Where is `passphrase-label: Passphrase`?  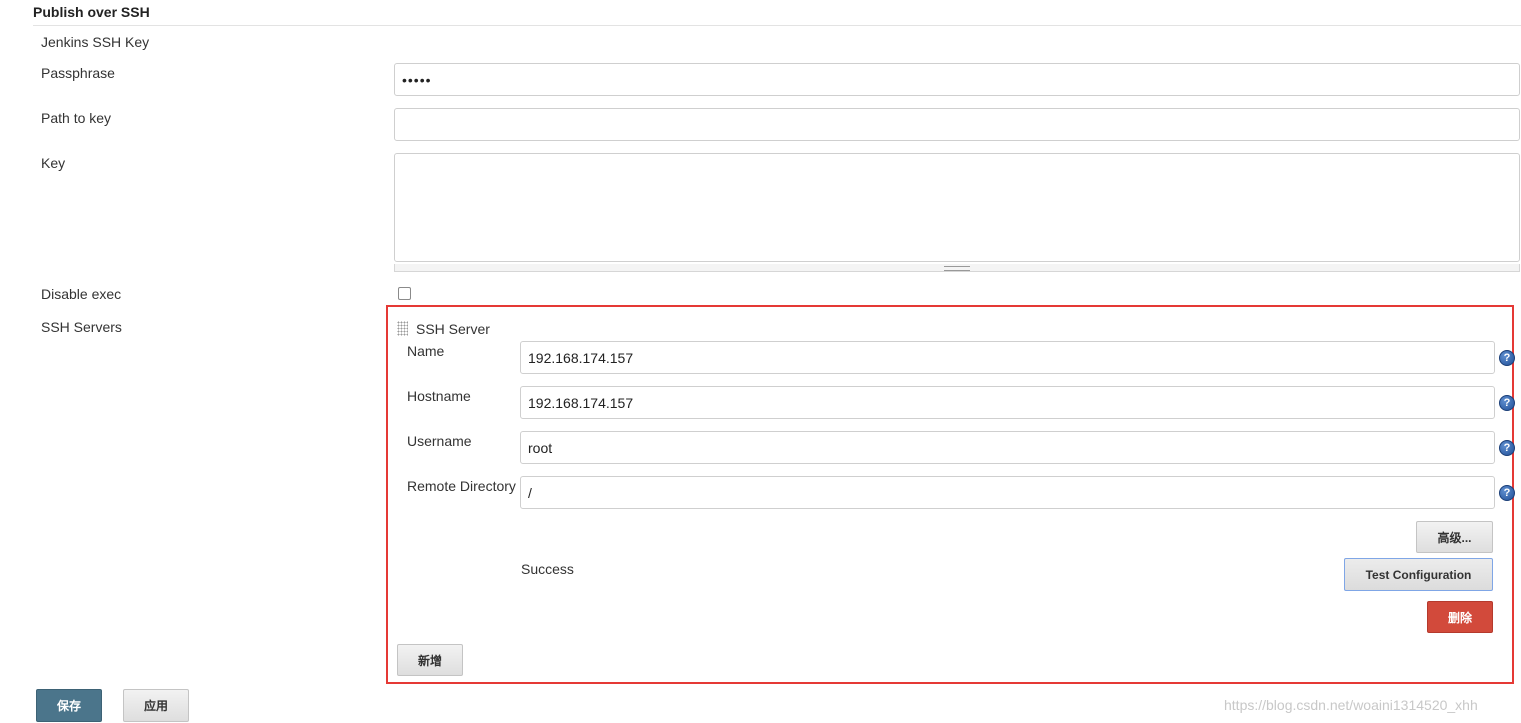 passphrase-label: Passphrase is located at coordinates (78, 73).